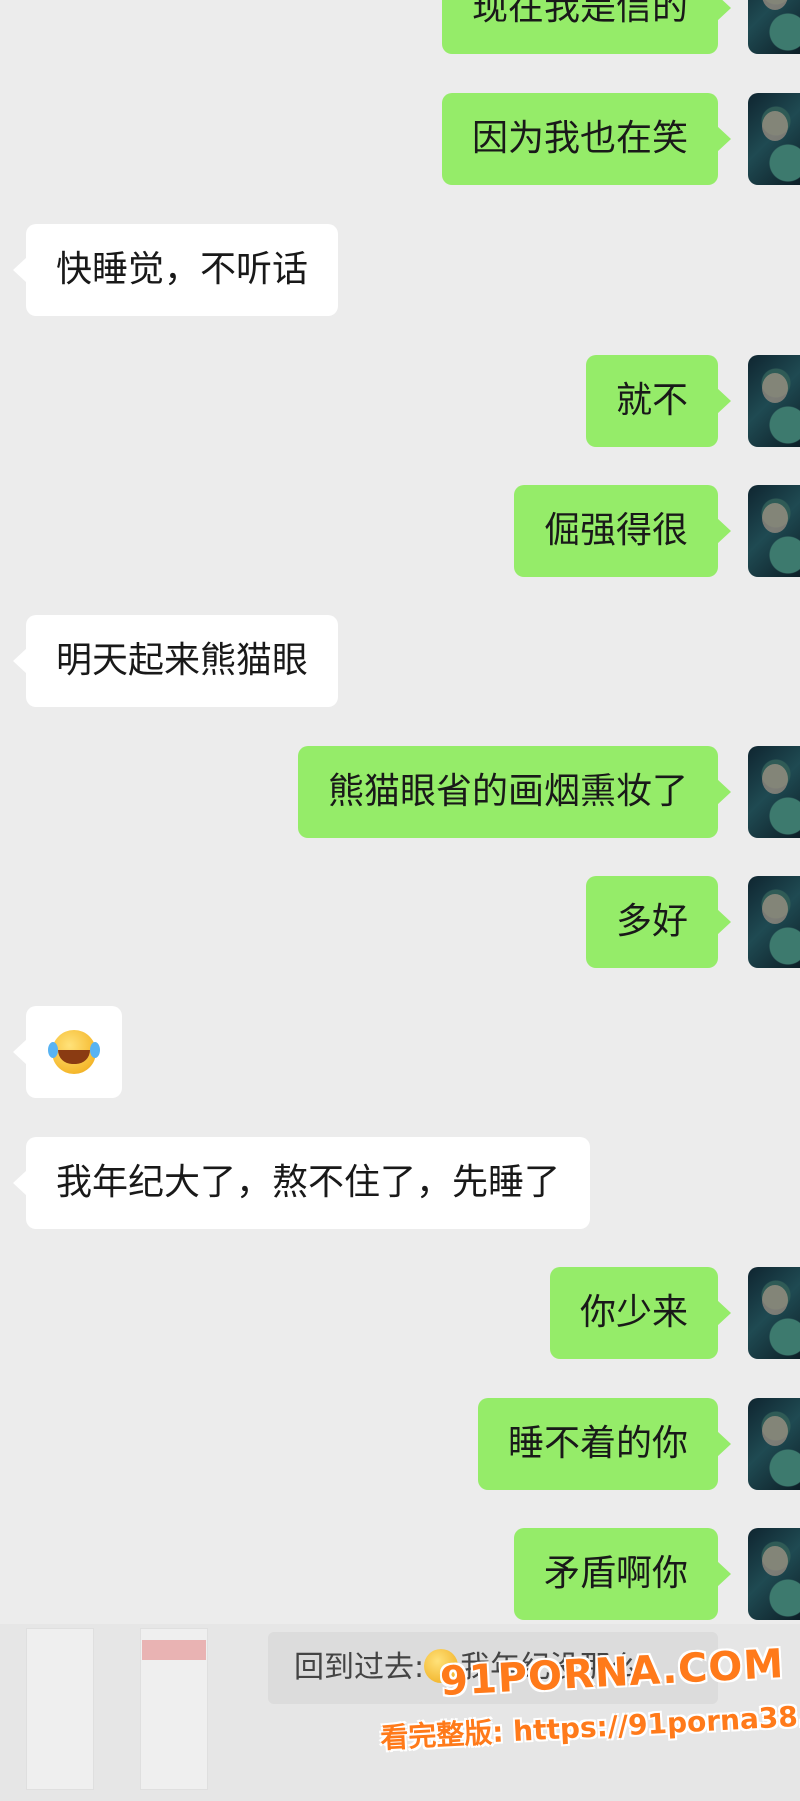 The width and height of the screenshot is (800, 1801). What do you see at coordinates (359, 1667) in the screenshot?
I see `quote-prefix: 回到过去:` at bounding box center [359, 1667].